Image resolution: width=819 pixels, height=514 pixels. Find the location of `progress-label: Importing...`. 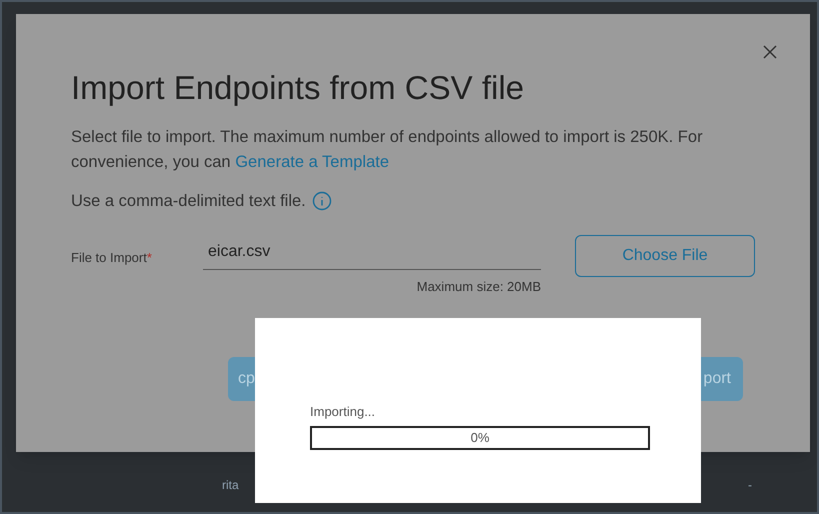

progress-label: Importing... is located at coordinates (343, 412).